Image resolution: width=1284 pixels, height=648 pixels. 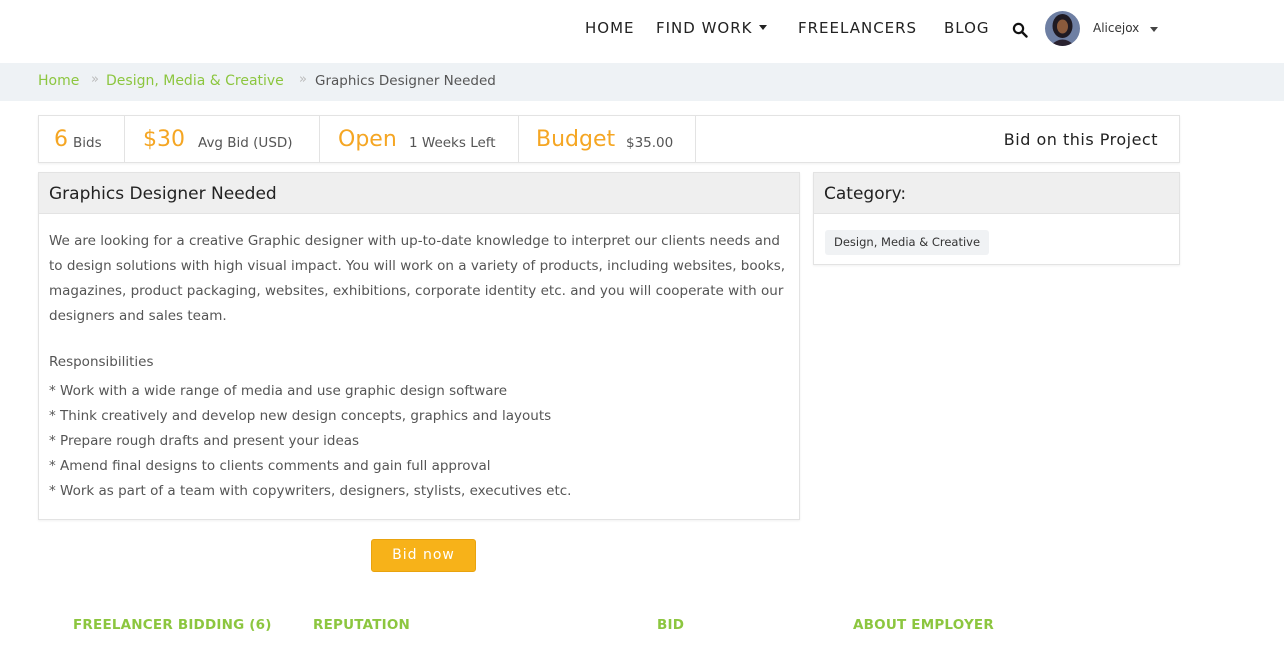 What do you see at coordinates (452, 143) in the screenshot?
I see `time-left: 1 Weeks Left` at bounding box center [452, 143].